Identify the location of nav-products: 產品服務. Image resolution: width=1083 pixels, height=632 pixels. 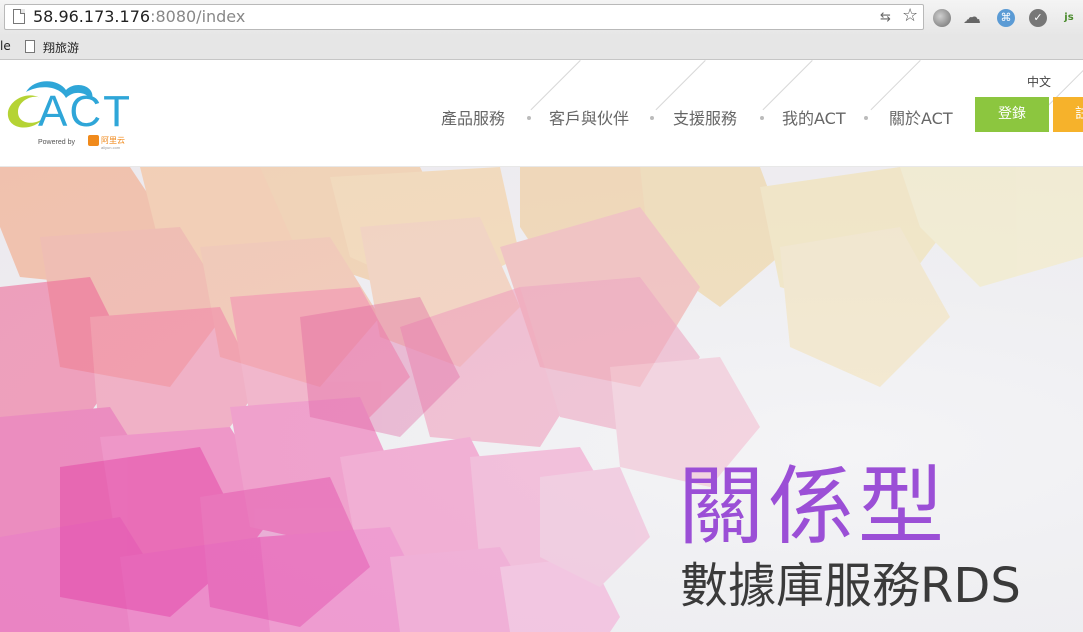
(473, 117).